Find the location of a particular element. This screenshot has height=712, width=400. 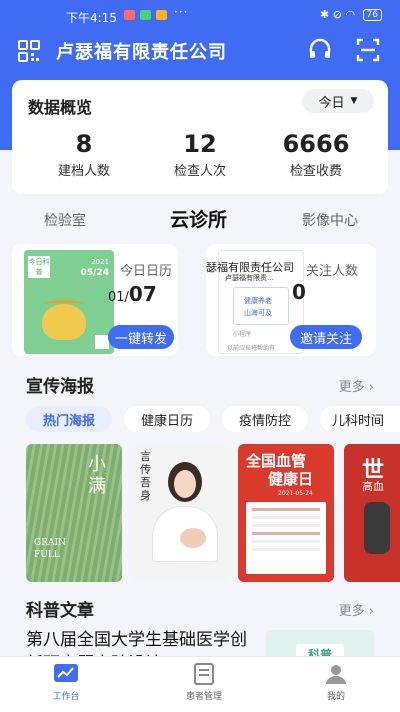

section-title: 科普文章 is located at coordinates (60, 611).